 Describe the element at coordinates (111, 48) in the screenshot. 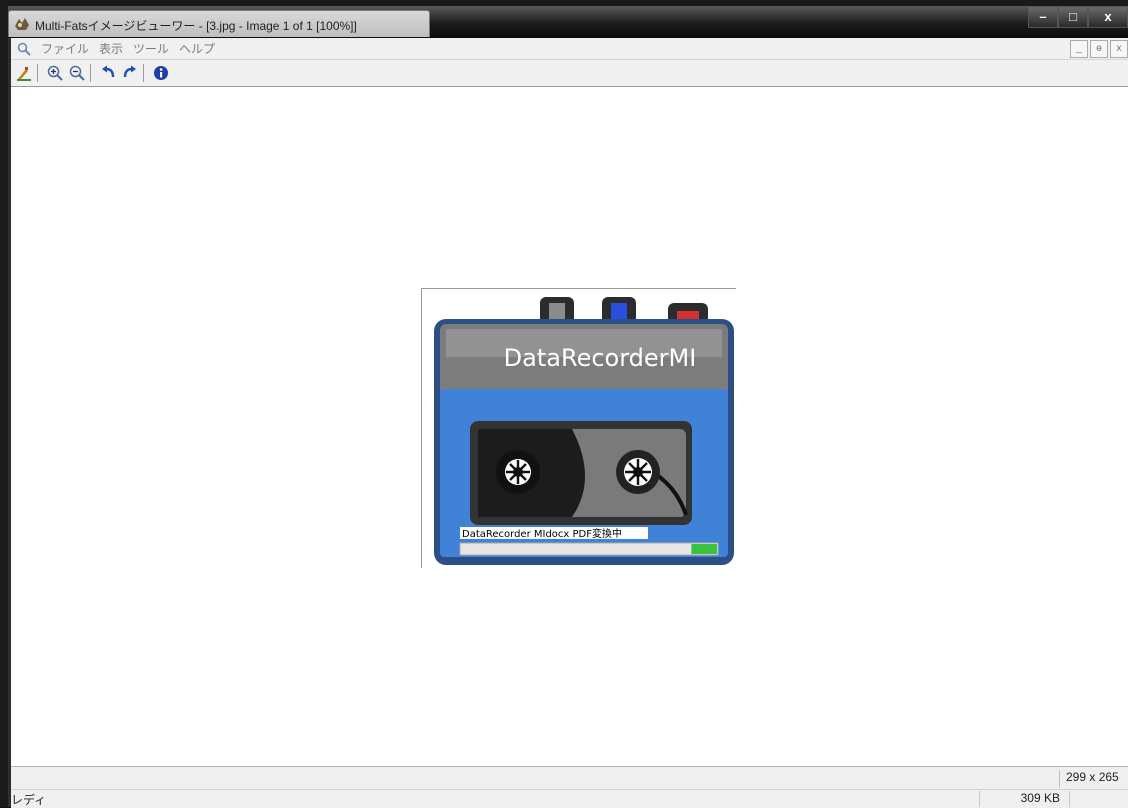

I see `menu-view: 表示` at that location.